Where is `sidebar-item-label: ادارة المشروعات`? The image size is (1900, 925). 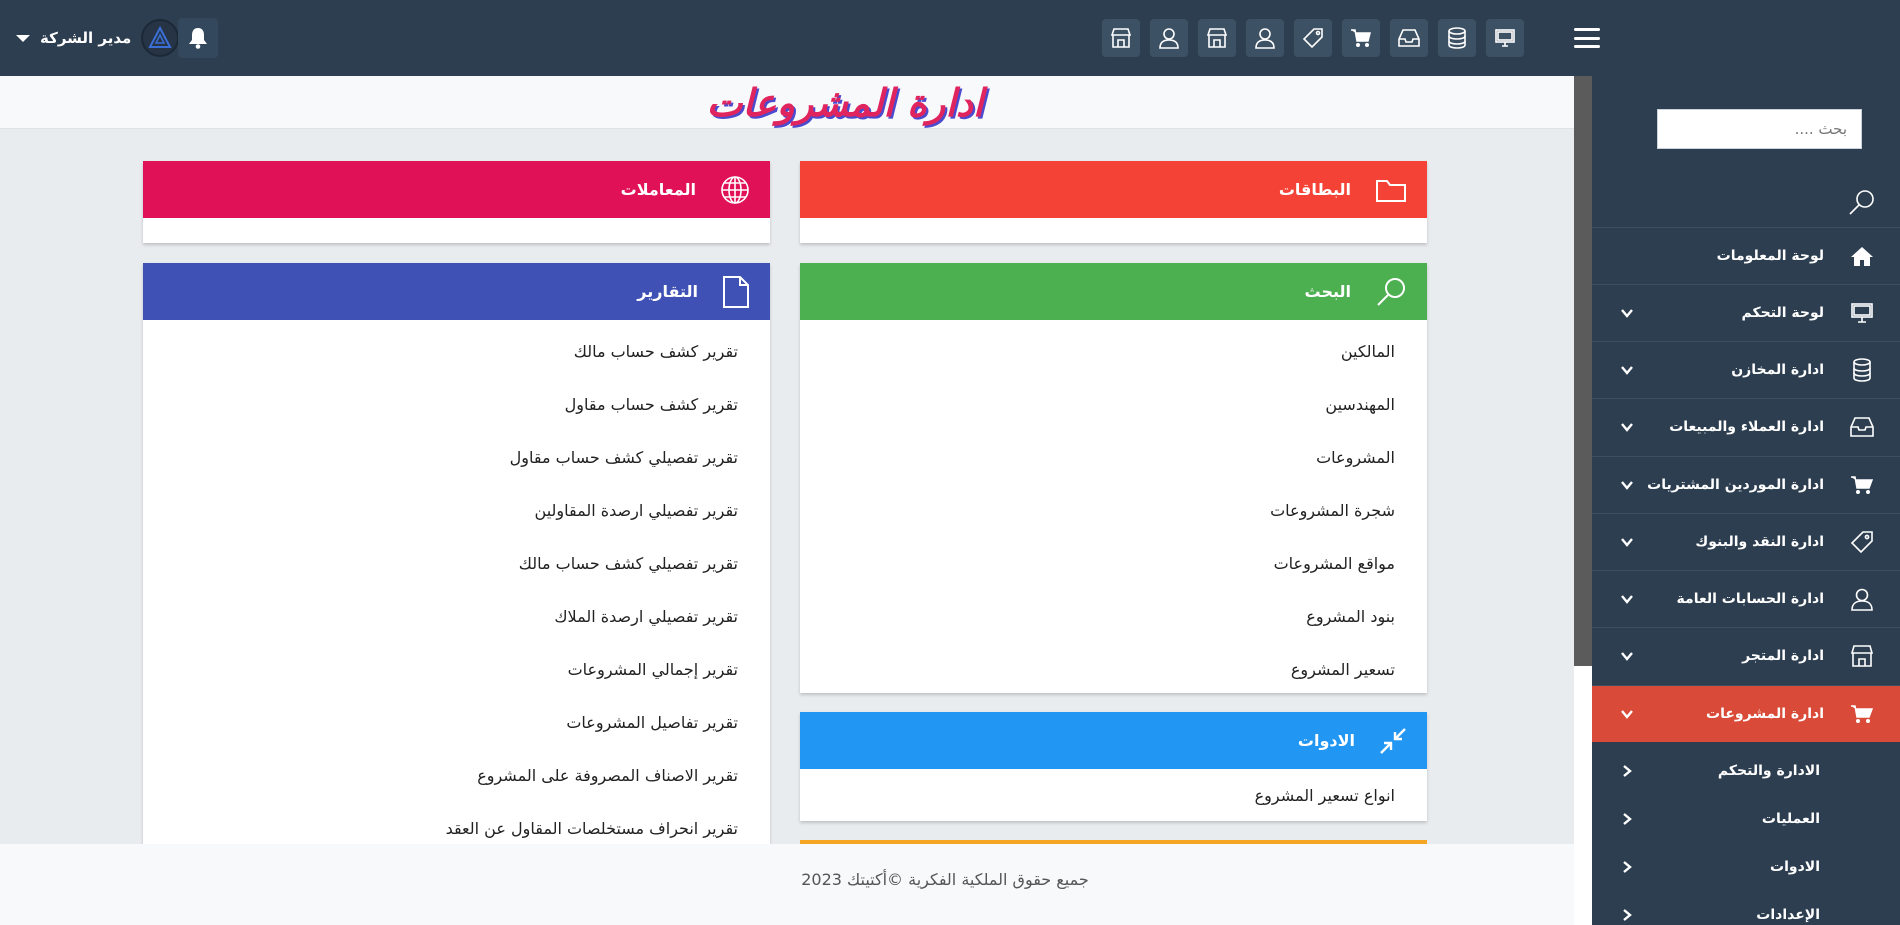 sidebar-item-label: ادارة المشروعات is located at coordinates (1765, 714).